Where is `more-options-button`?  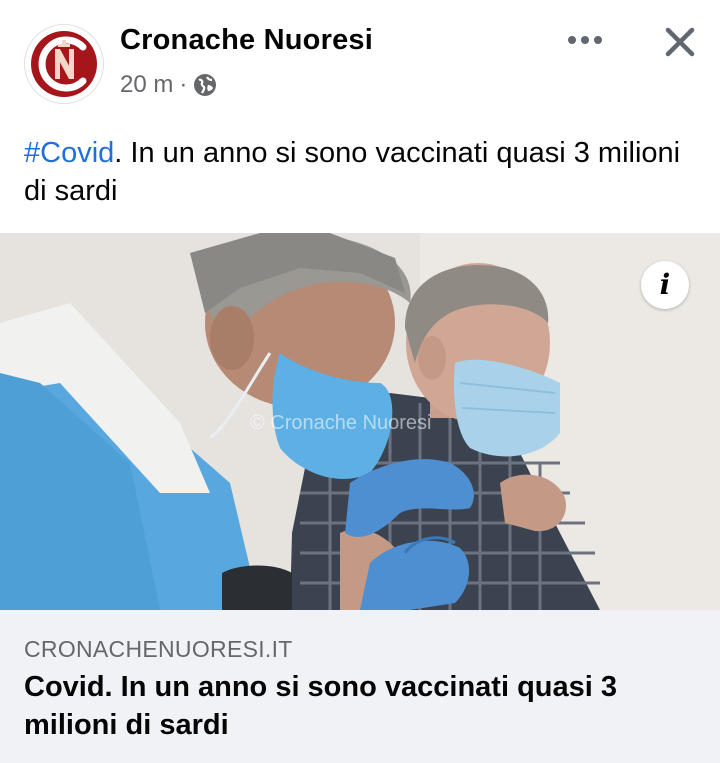 more-options-button is located at coordinates (585, 40).